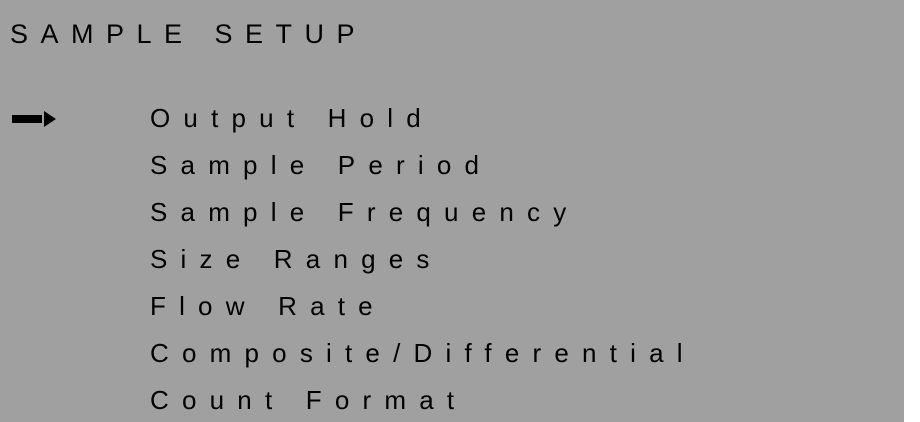 Image resolution: width=920 pixels, height=422 pixels. I want to click on menu-item-label: Sample Frequency, so click(365, 212).